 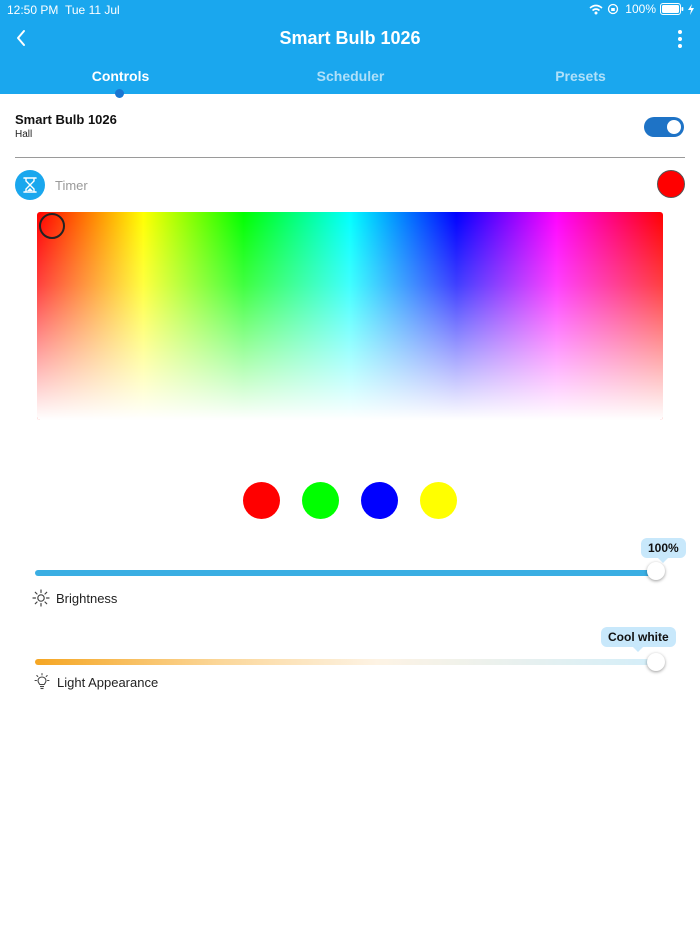 What do you see at coordinates (656, 571) in the screenshot?
I see `brightness-slider-knob` at bounding box center [656, 571].